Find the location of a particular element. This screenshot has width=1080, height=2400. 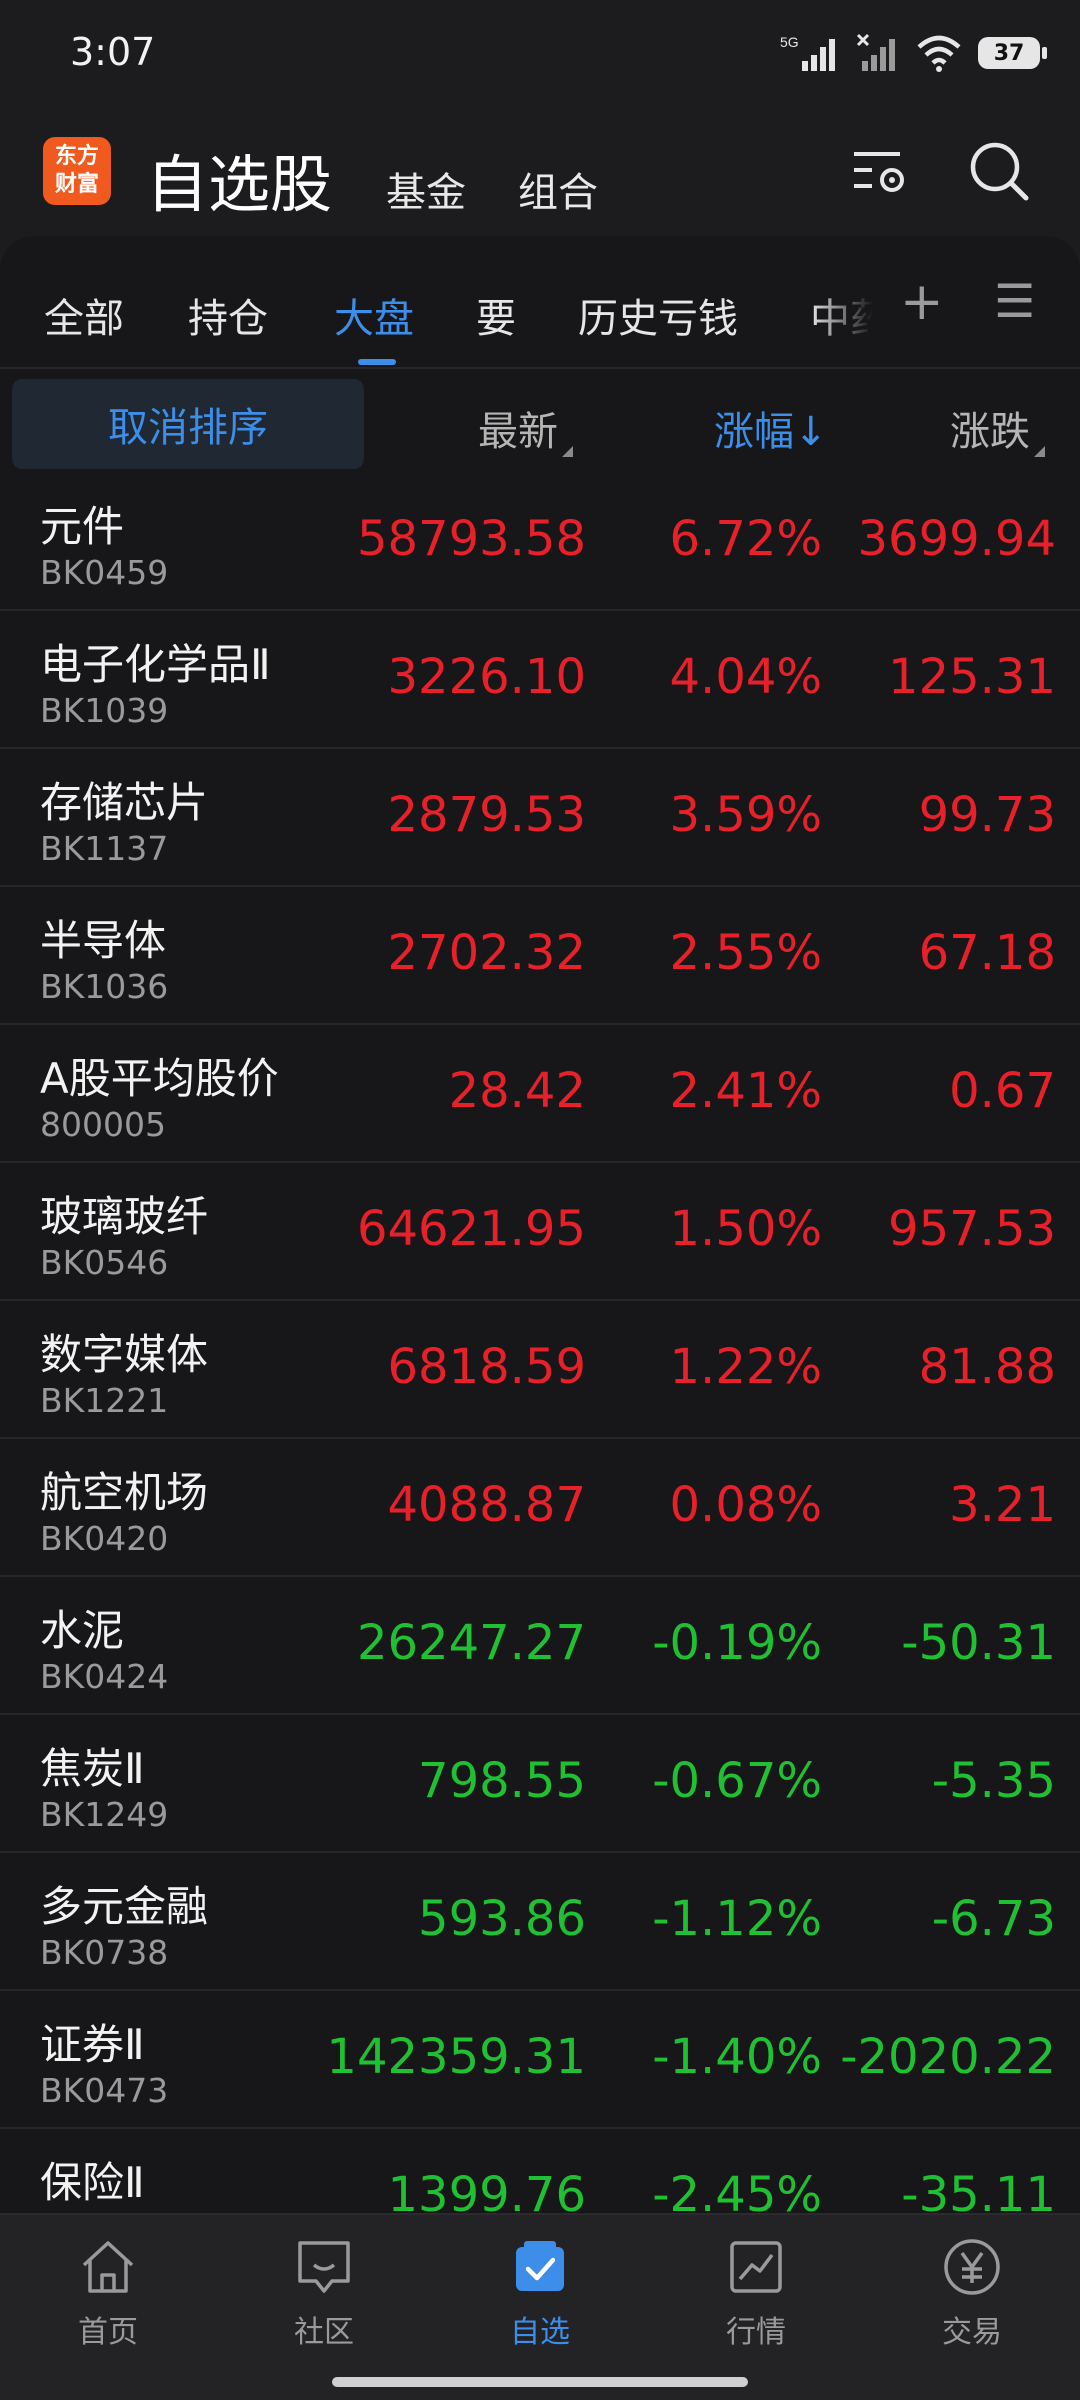

header-tab-fund: 基金 is located at coordinates (426, 189).